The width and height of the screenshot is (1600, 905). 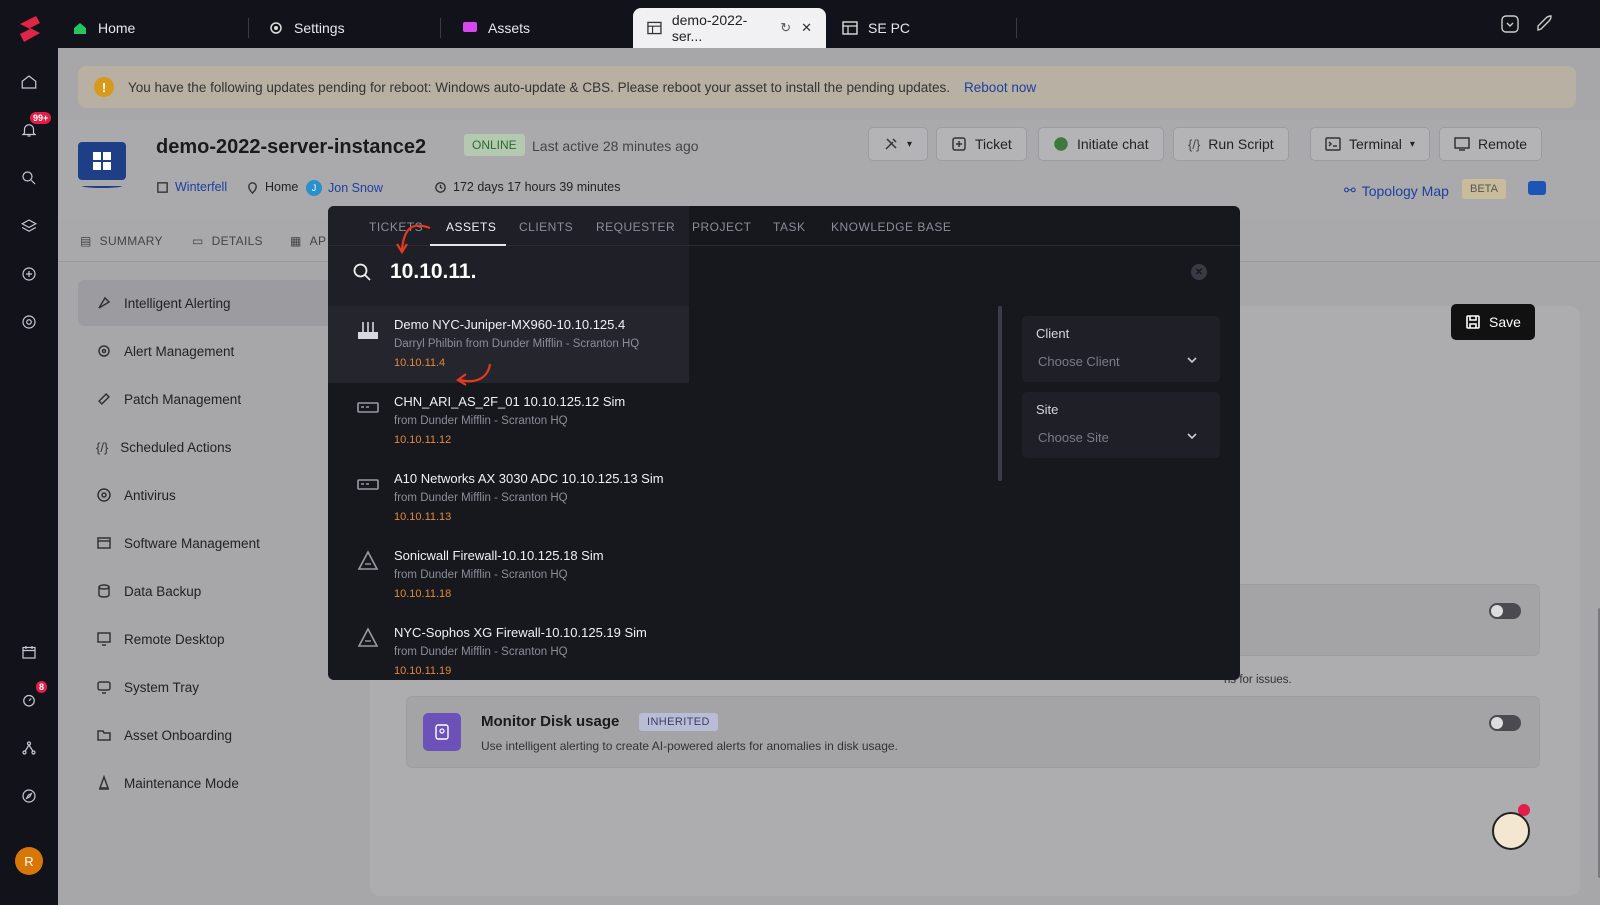 I want to click on cone-icon, so click(x=104, y=782).